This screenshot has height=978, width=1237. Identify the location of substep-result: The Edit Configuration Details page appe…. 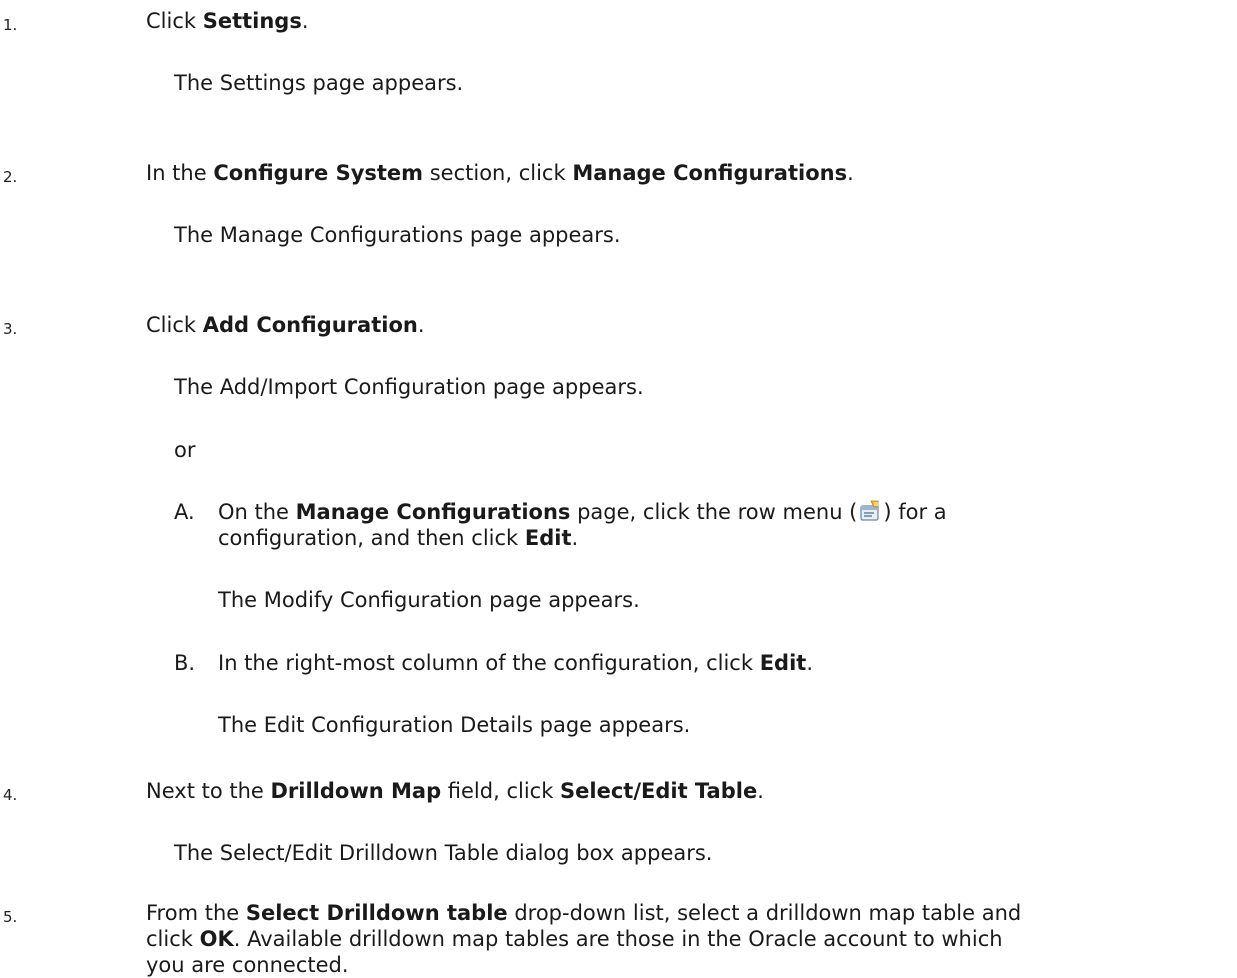
(454, 725).